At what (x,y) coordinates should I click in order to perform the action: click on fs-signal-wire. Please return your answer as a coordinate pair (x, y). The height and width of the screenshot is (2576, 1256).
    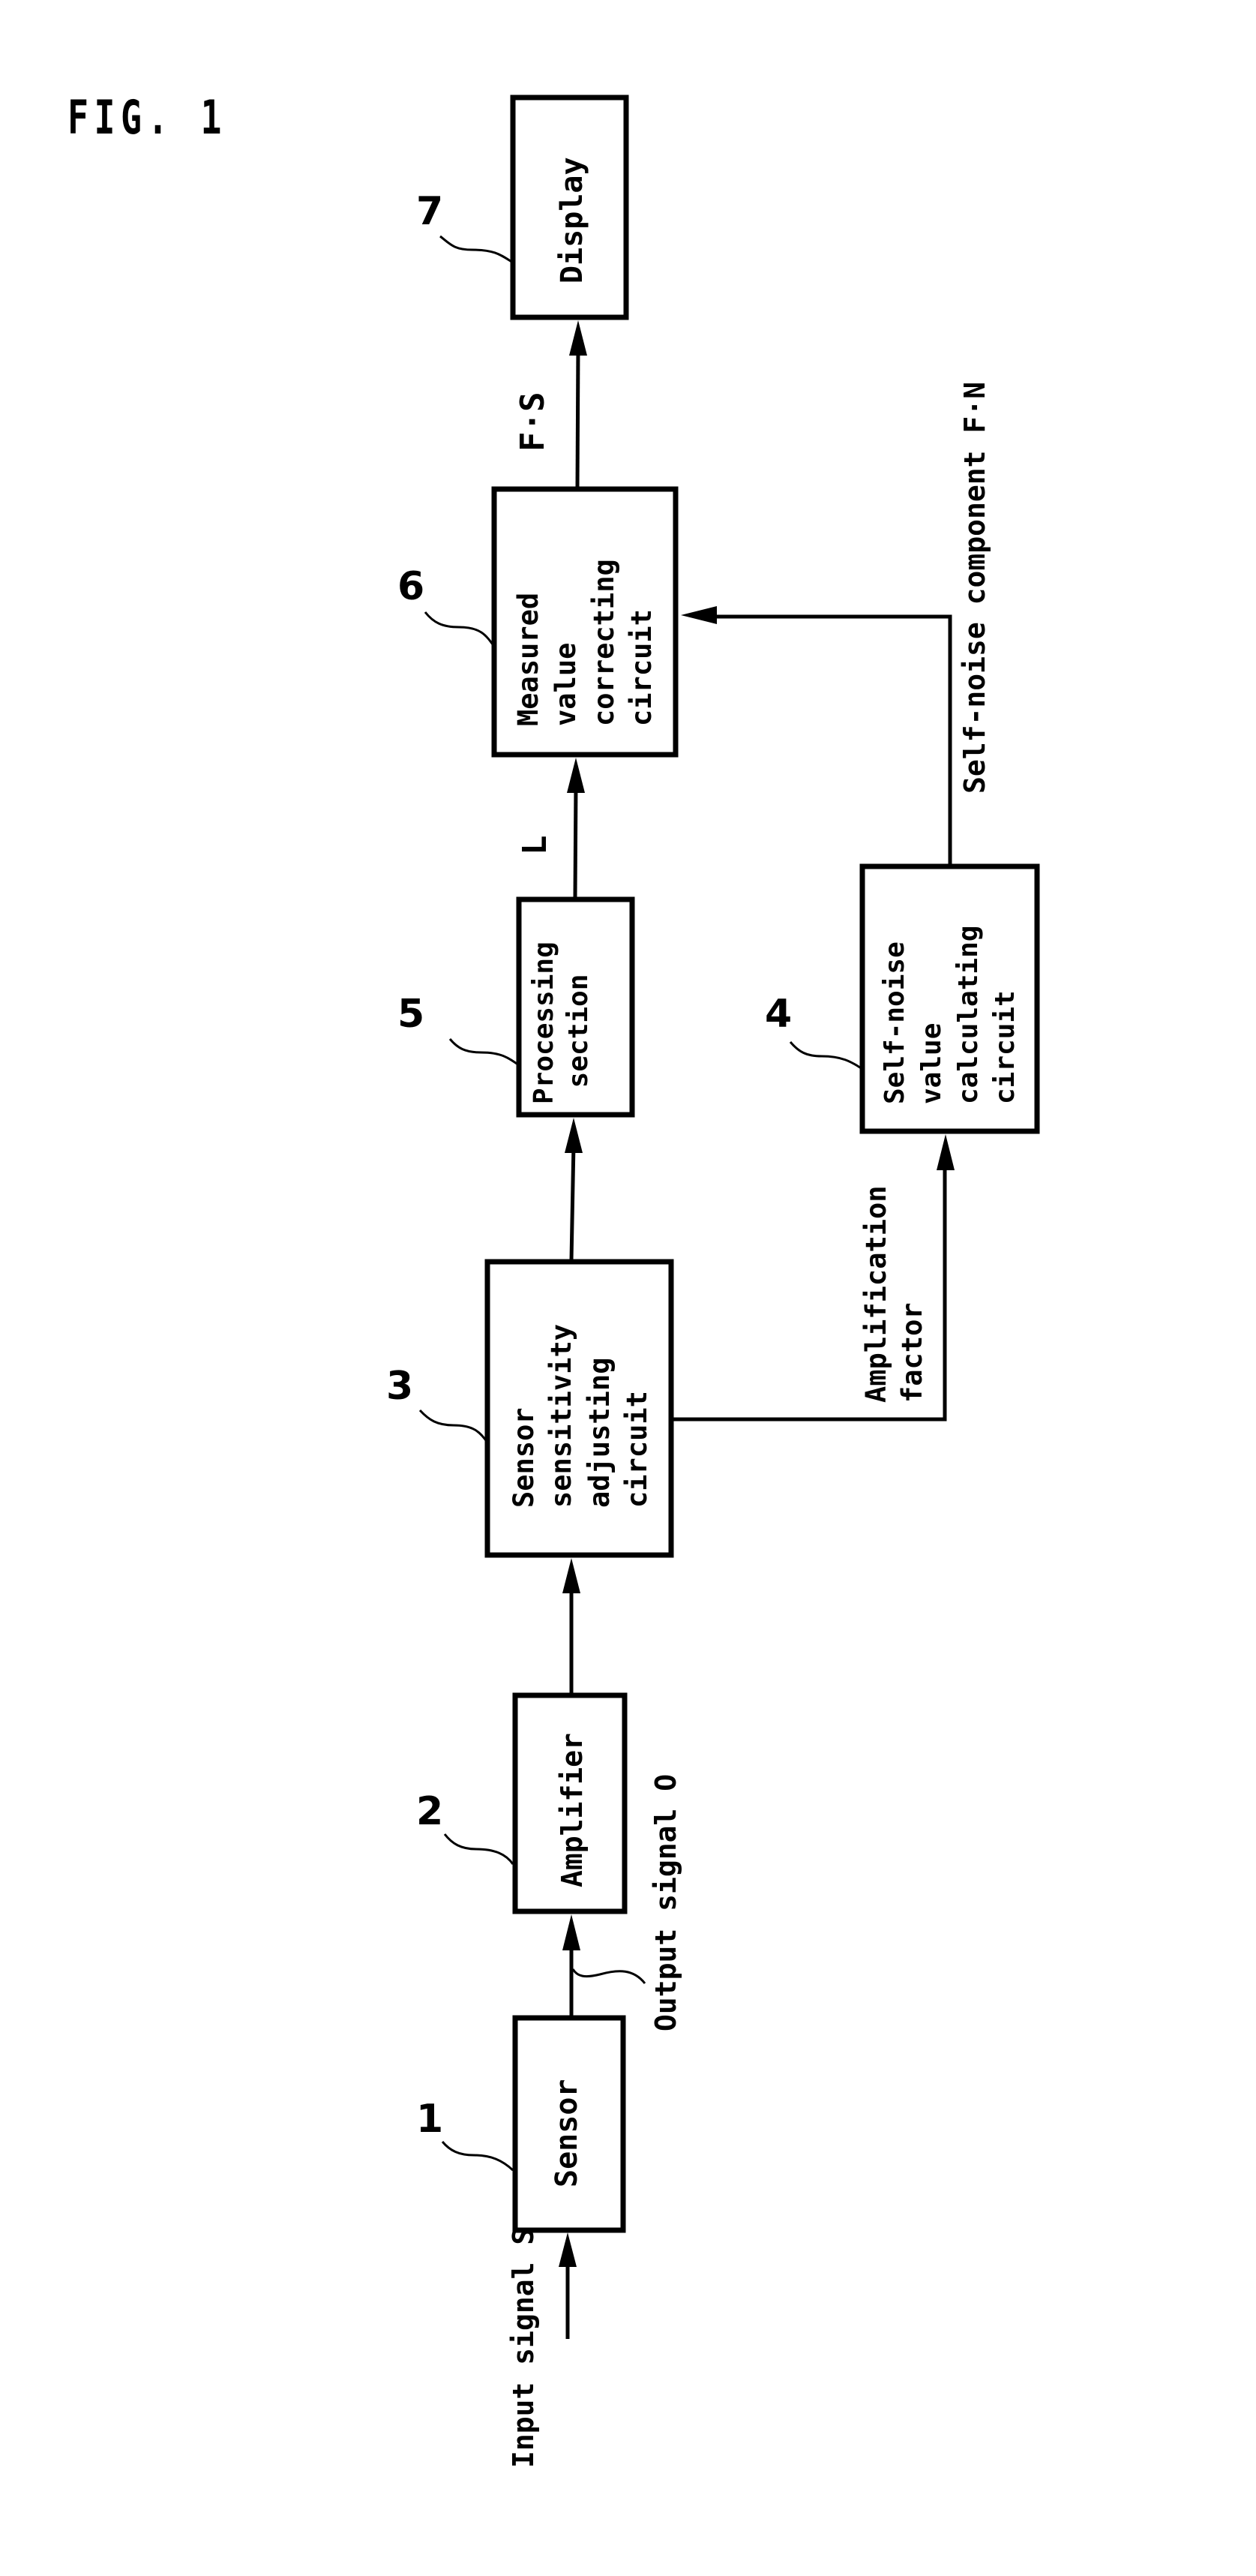
    Looking at the image, I should click on (577, 417).